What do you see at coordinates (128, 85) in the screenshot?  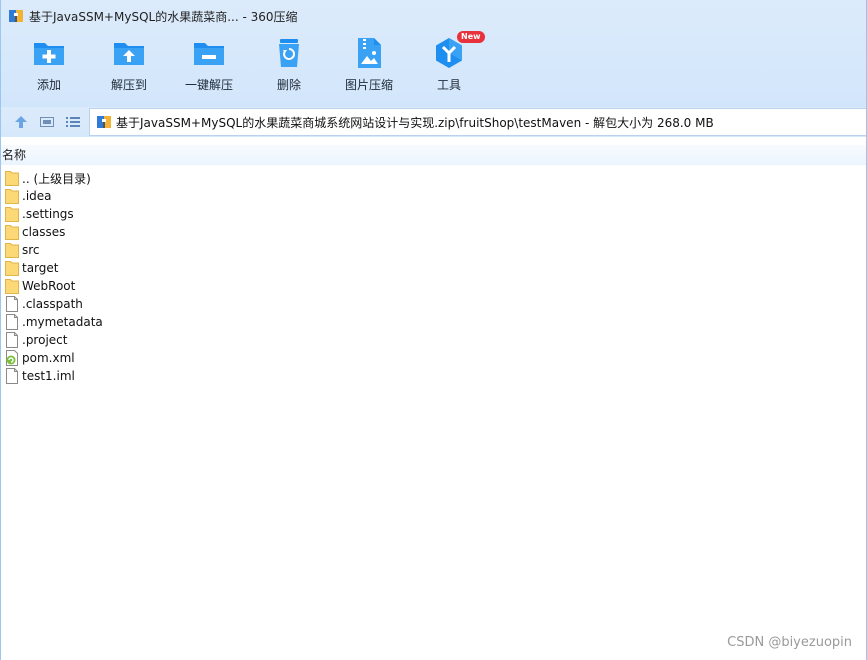 I see `extract-to-label: 解压到` at bounding box center [128, 85].